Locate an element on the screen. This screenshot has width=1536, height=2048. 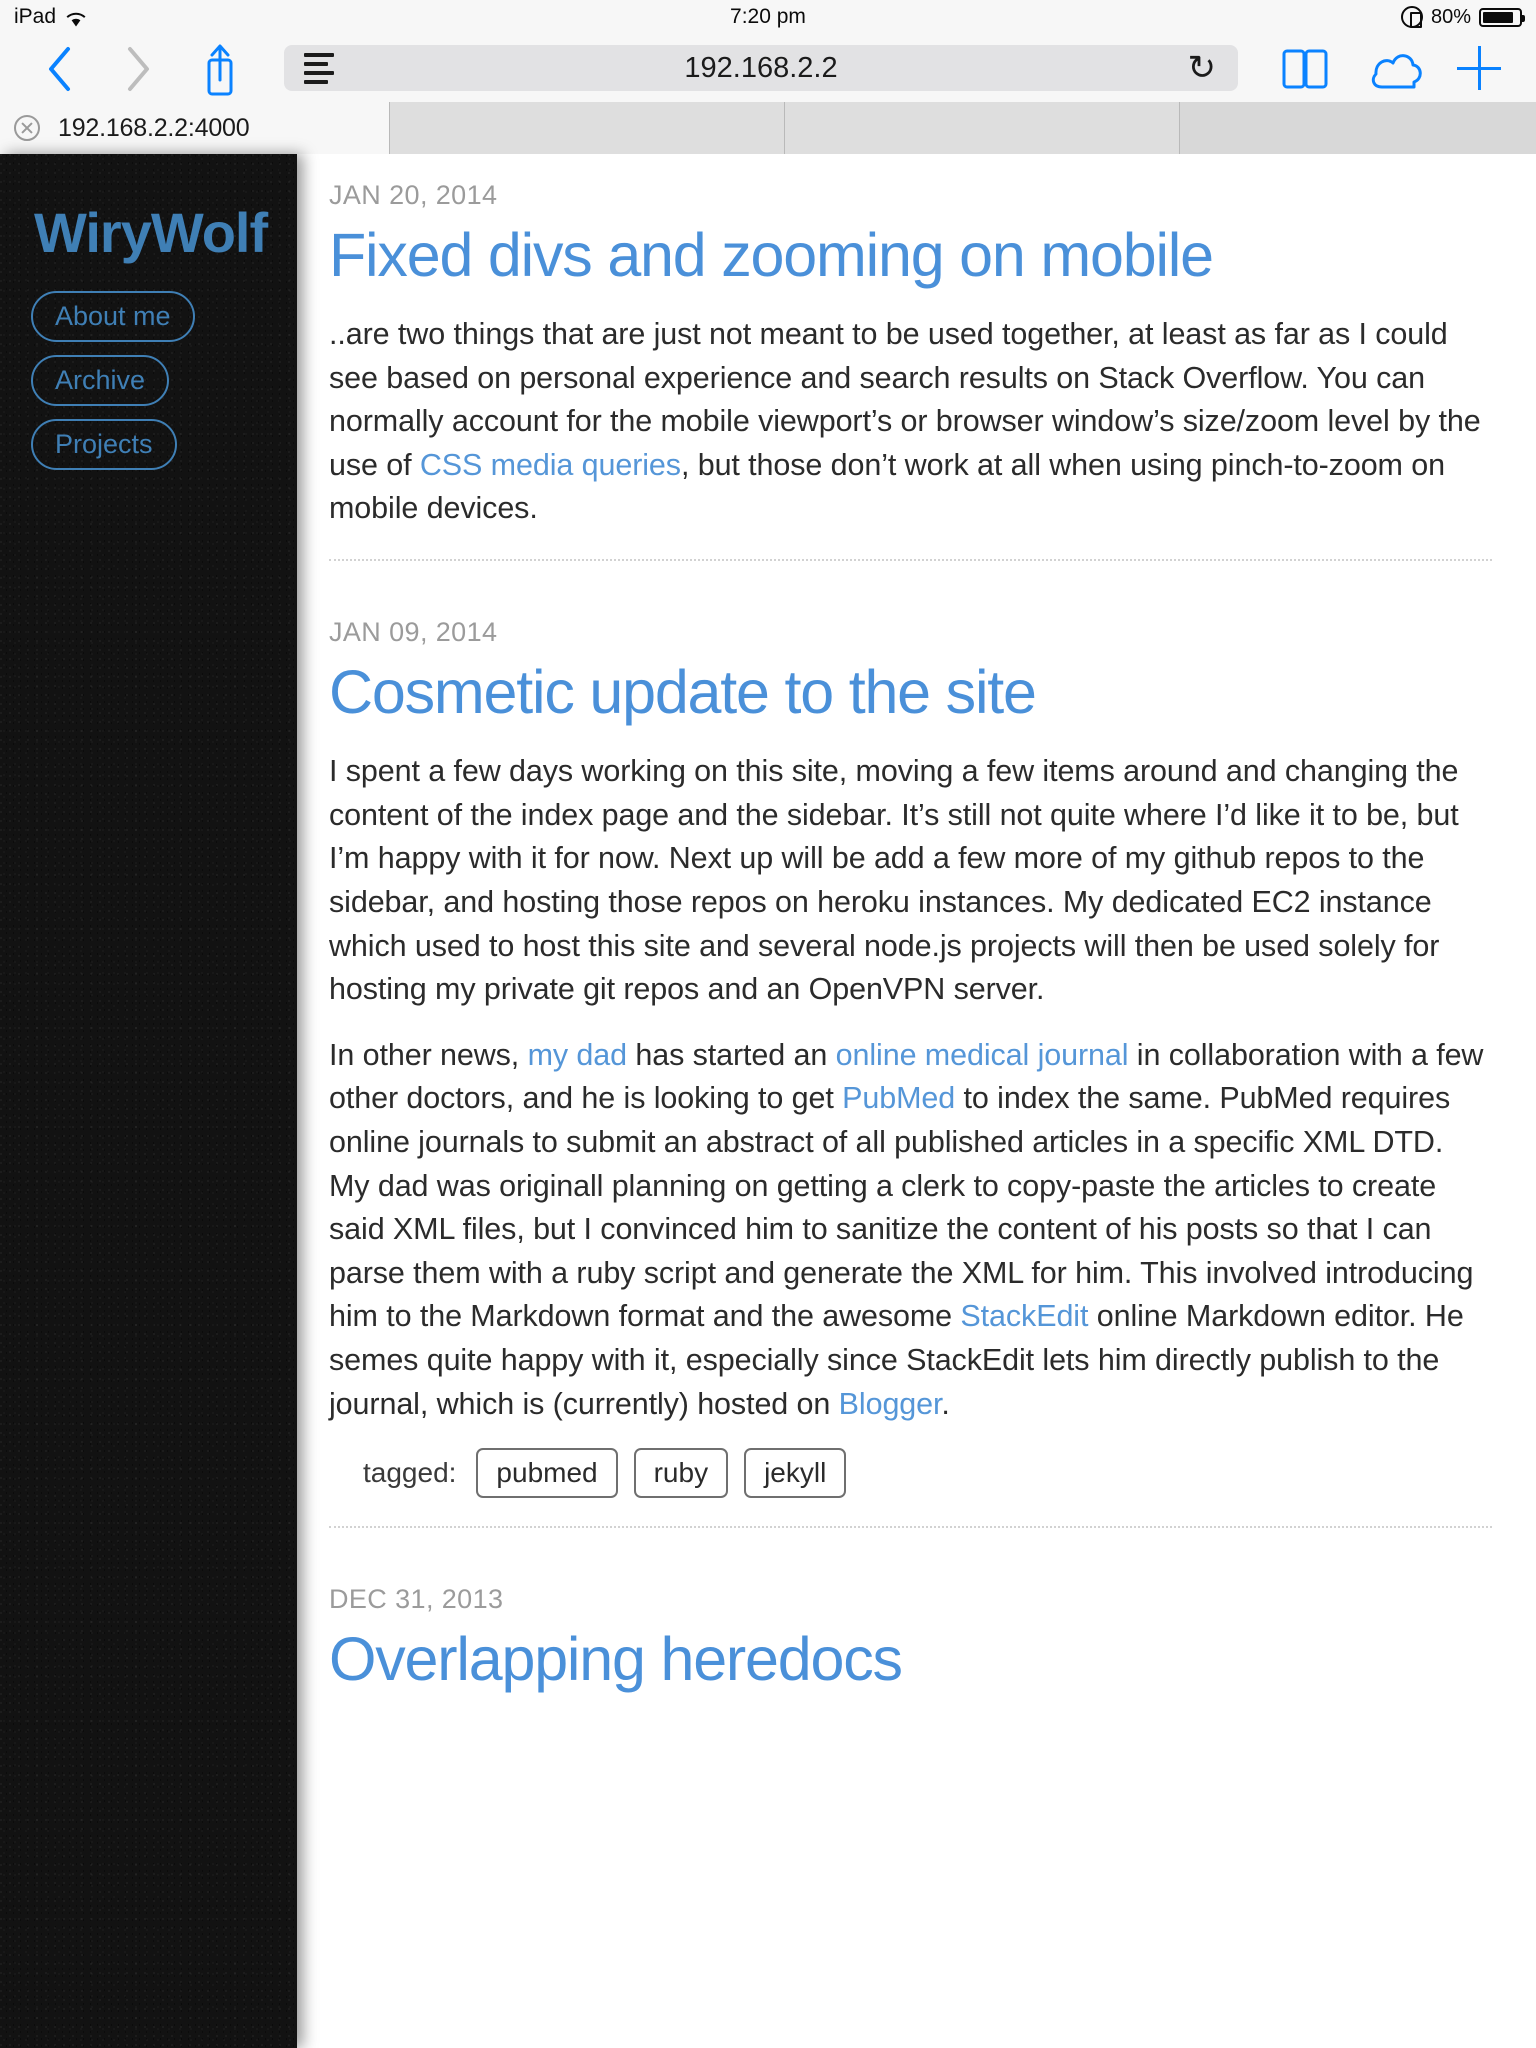
sidebar-nav: About me Archive Projects is located at coordinates (148, 380).